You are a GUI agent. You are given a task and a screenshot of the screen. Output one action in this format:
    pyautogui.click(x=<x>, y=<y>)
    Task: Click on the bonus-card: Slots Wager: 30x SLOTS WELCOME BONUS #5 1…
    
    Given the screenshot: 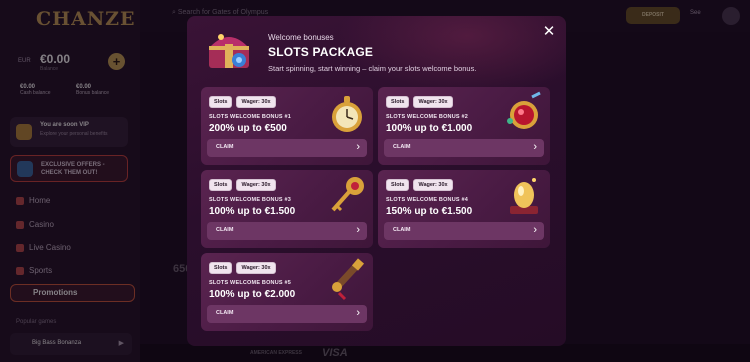 What is the action you would take?
    pyautogui.click(x=287, y=292)
    